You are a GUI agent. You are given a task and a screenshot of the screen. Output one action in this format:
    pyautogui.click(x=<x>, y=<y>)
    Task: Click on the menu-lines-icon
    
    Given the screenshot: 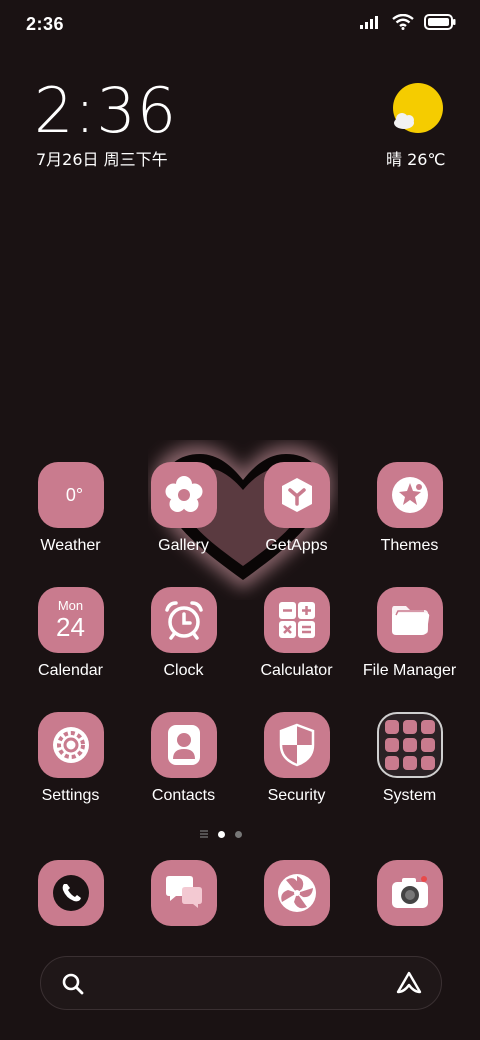 What is the action you would take?
    pyautogui.click(x=204, y=834)
    